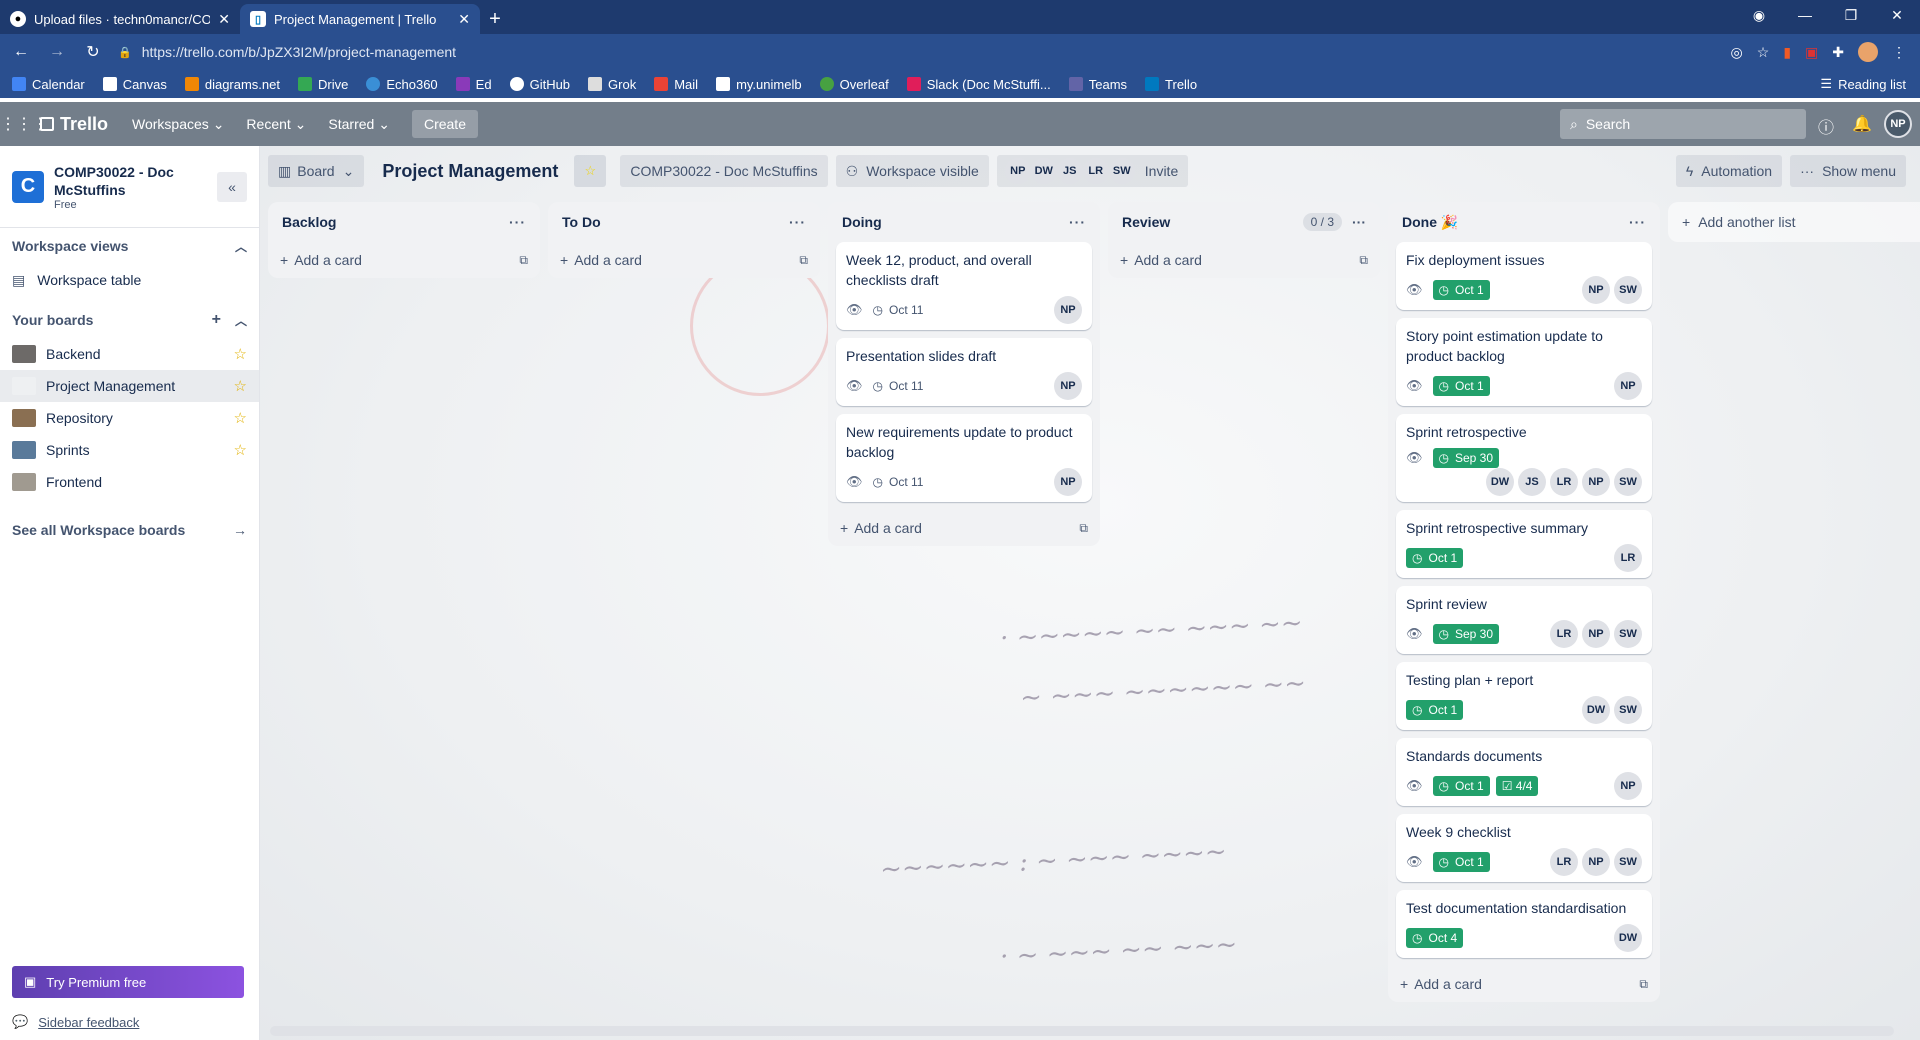 This screenshot has height=1040, width=1920. Describe the element at coordinates (48, 84) in the screenshot. I see `bookmark-calendar: Calendar` at that location.